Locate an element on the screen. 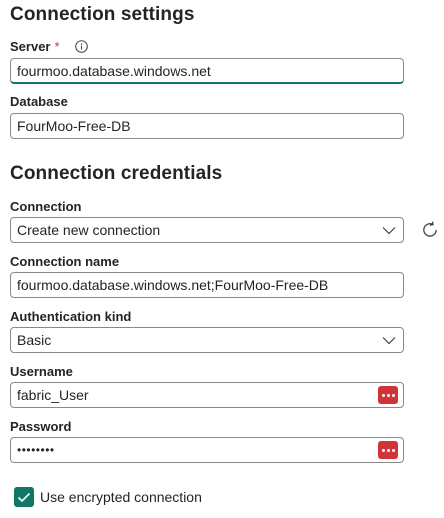 This screenshot has width=444, height=518. server-input: fourmoo.database.windows.net is located at coordinates (207, 71).